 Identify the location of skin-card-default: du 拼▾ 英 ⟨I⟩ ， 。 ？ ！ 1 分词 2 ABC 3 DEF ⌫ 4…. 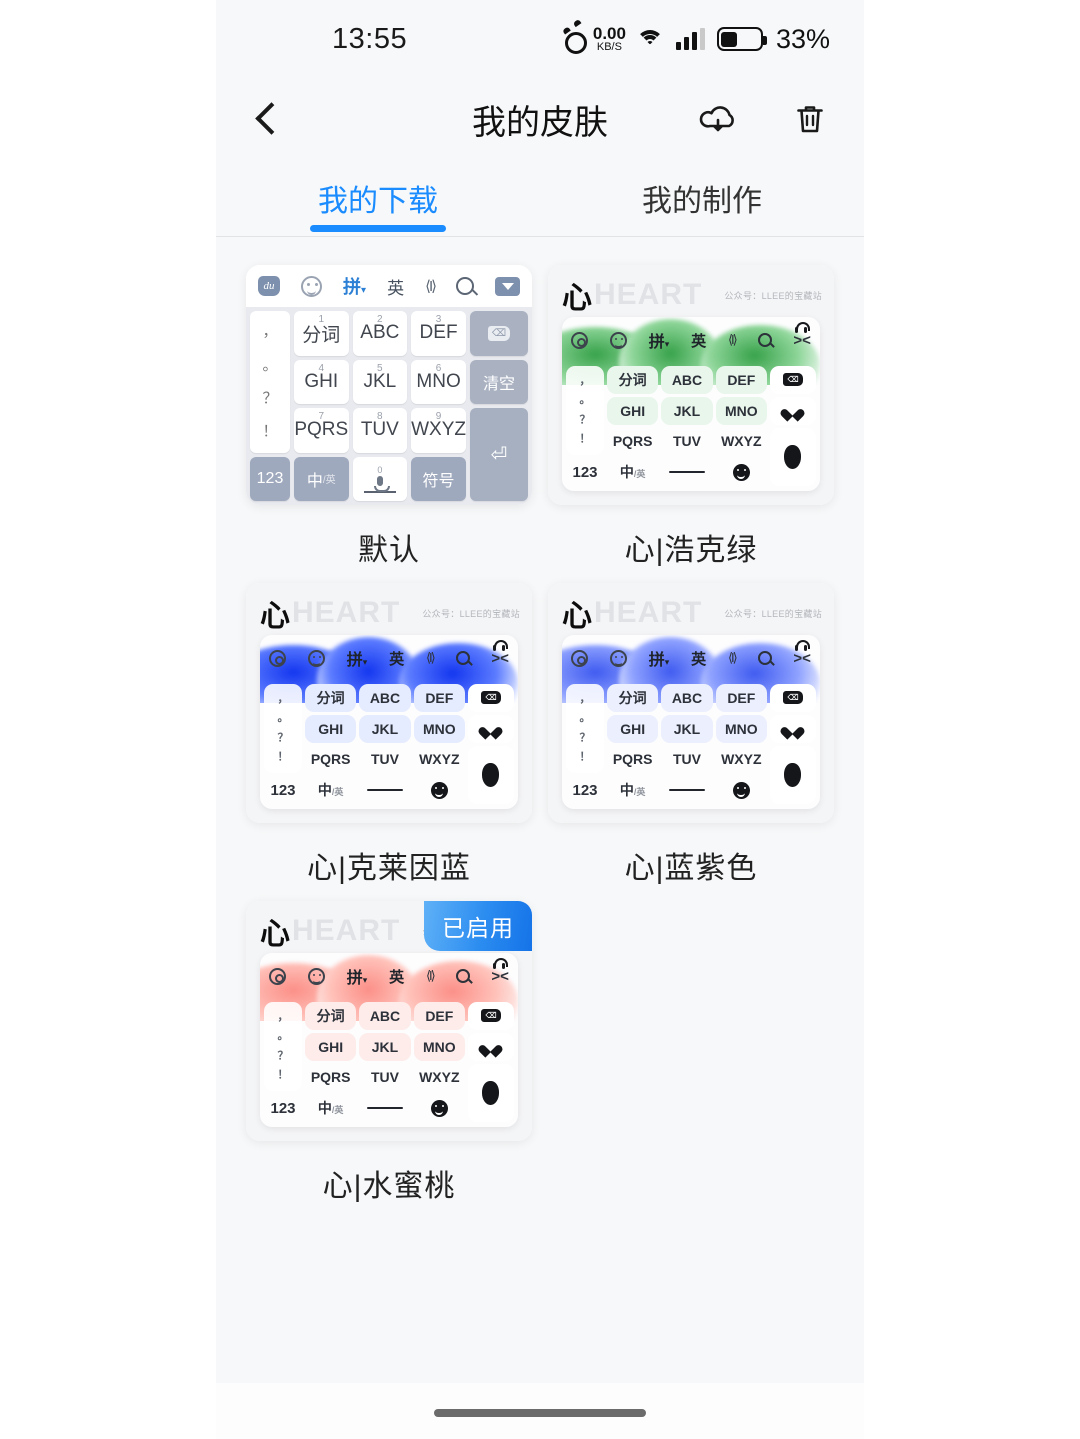
(389, 385).